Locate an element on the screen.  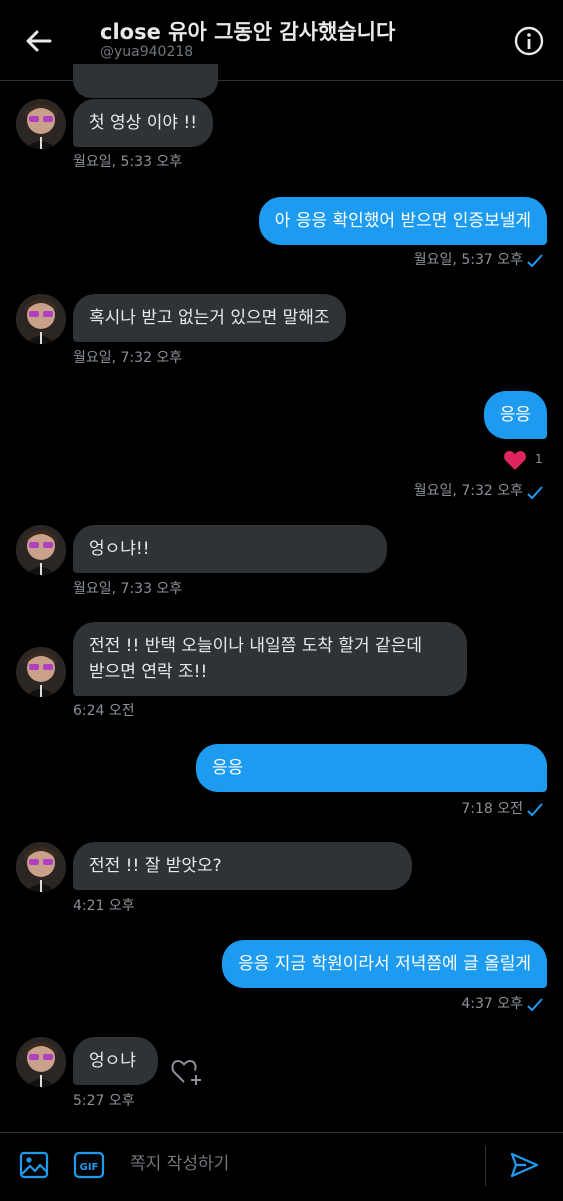
conversation-title: close 유아 그동안 감사했습니다 is located at coordinates (247, 31).